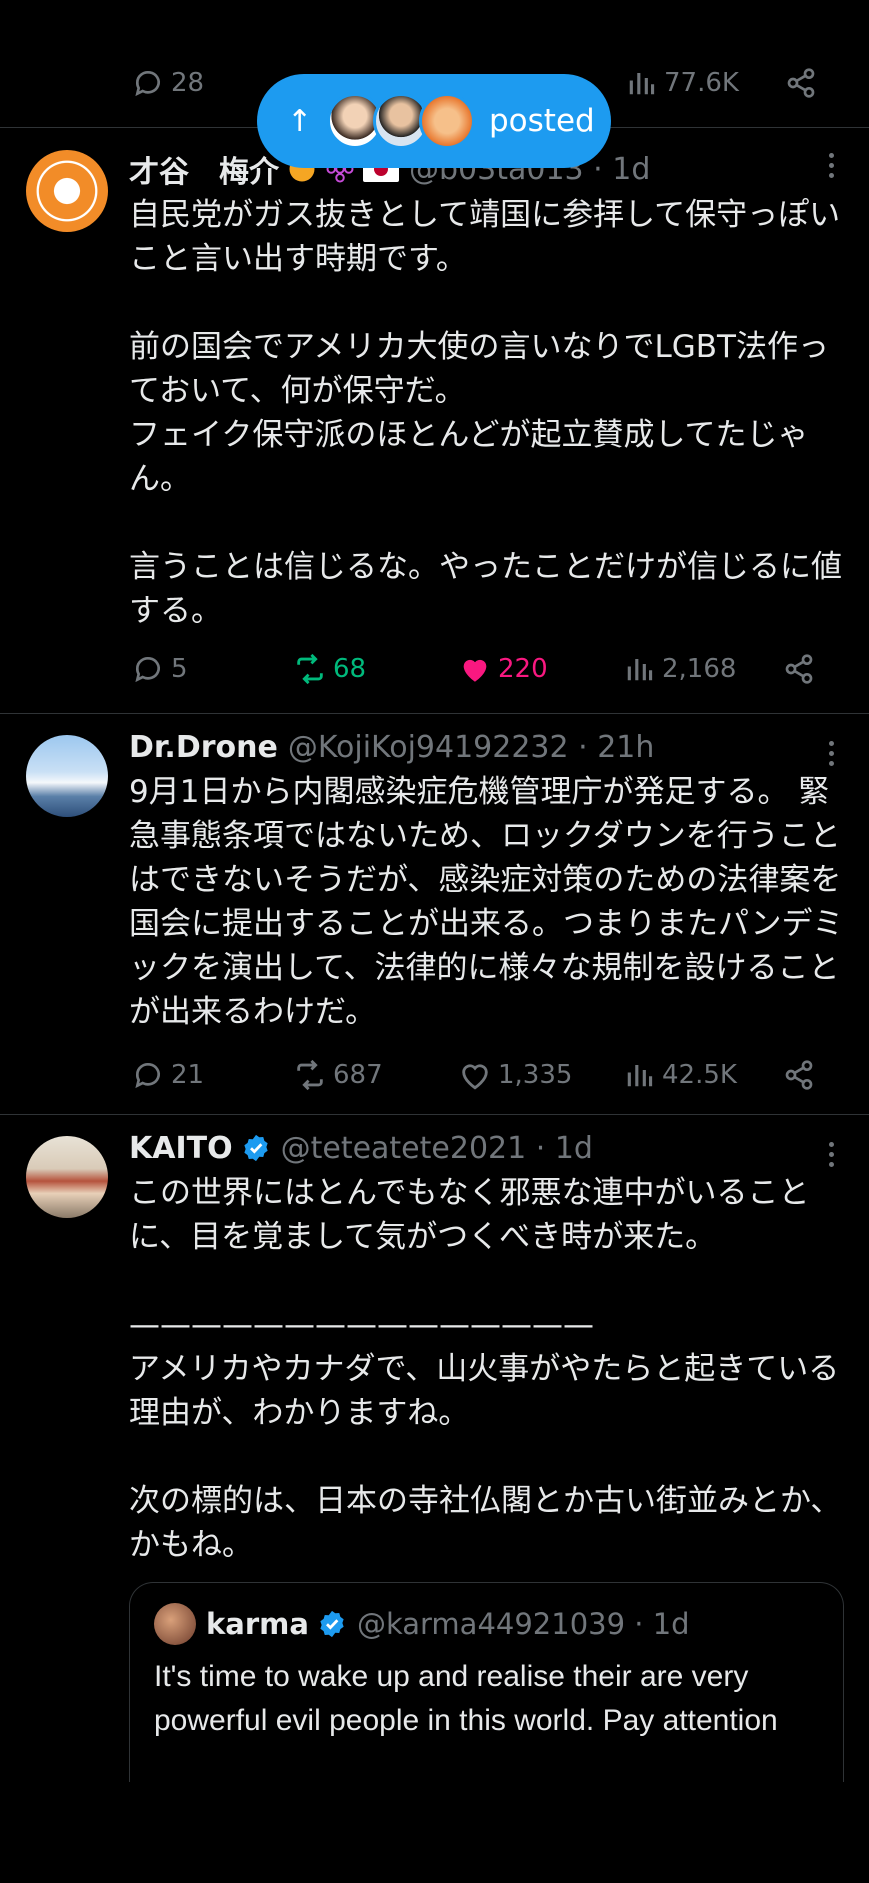  I want to click on handle-timestamp: @teteatete2021 · 1d, so click(437, 1148).